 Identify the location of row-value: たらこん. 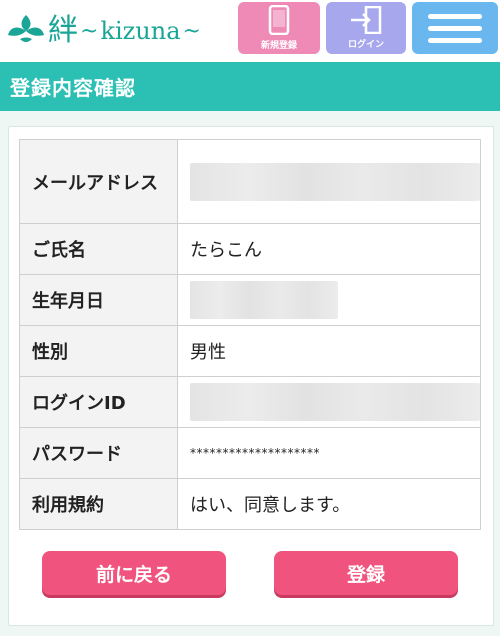
(329, 249).